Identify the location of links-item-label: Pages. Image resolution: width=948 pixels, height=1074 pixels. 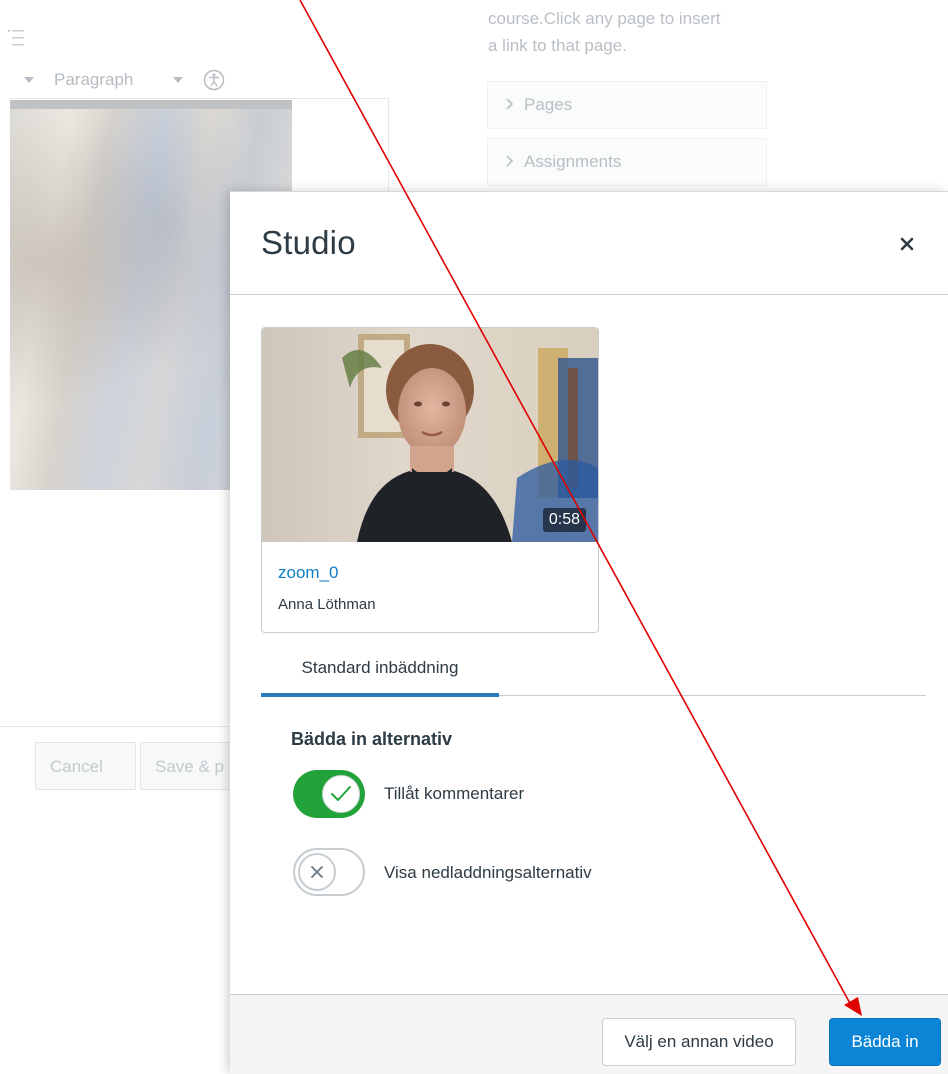
(548, 104).